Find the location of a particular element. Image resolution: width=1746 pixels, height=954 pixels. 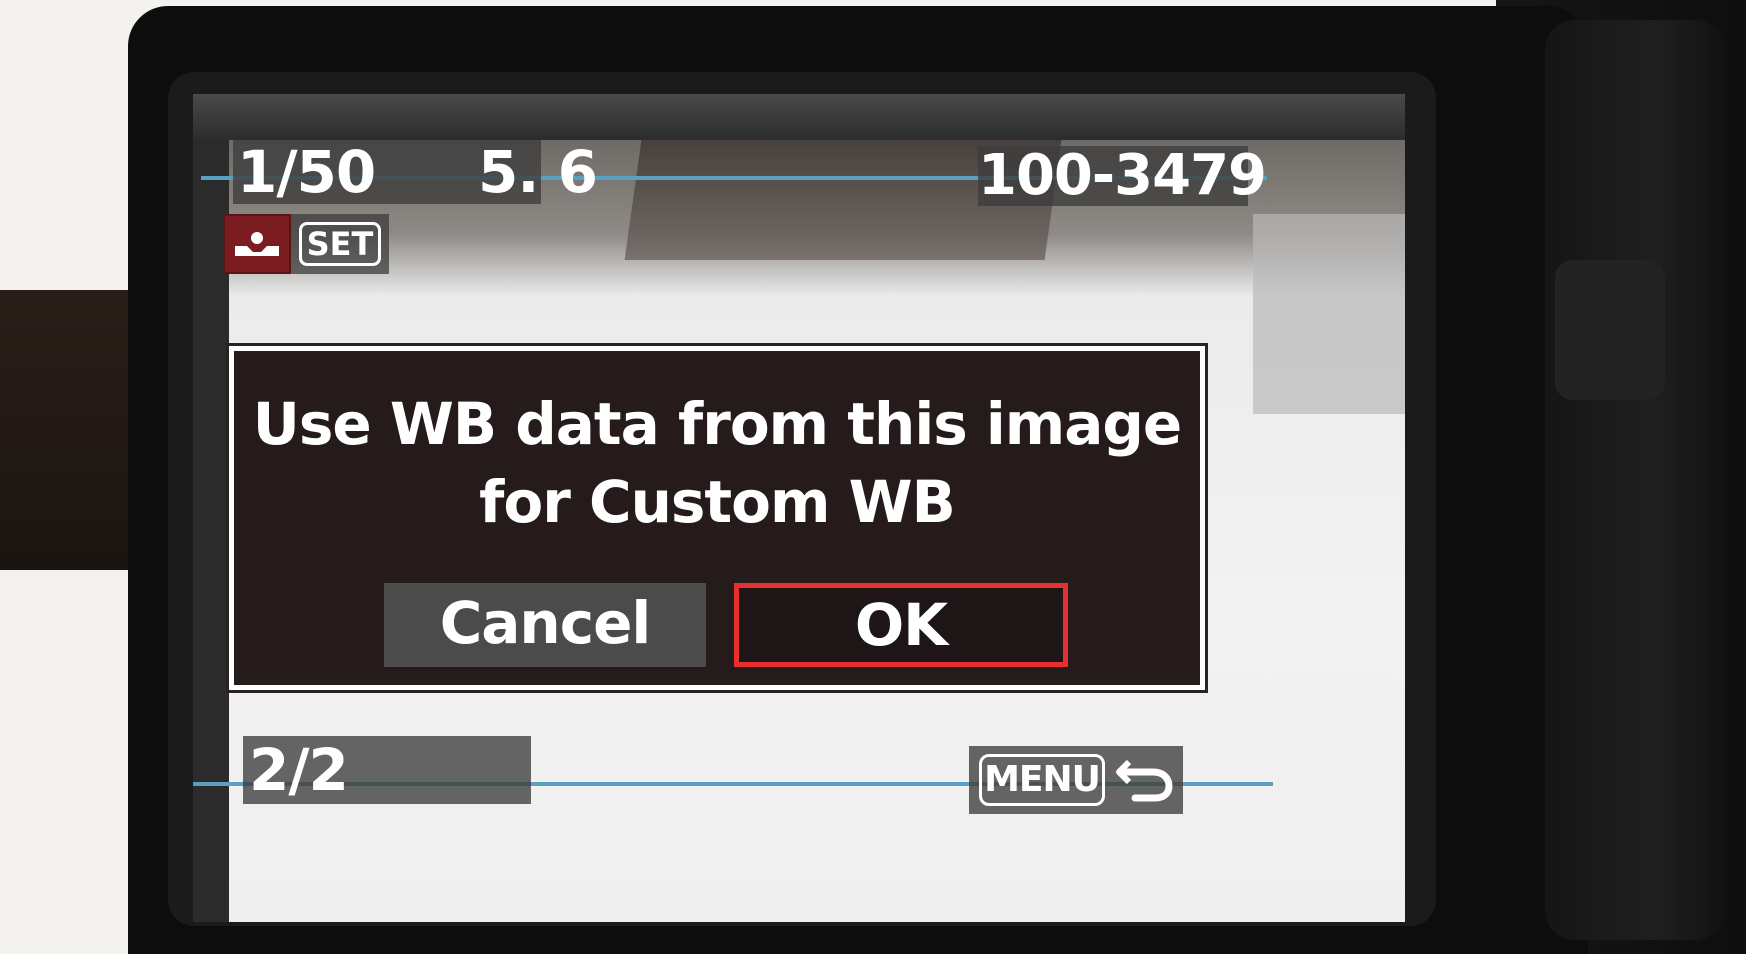

shutter-aperture-readout: 1/50 5. 6 is located at coordinates (415, 172).